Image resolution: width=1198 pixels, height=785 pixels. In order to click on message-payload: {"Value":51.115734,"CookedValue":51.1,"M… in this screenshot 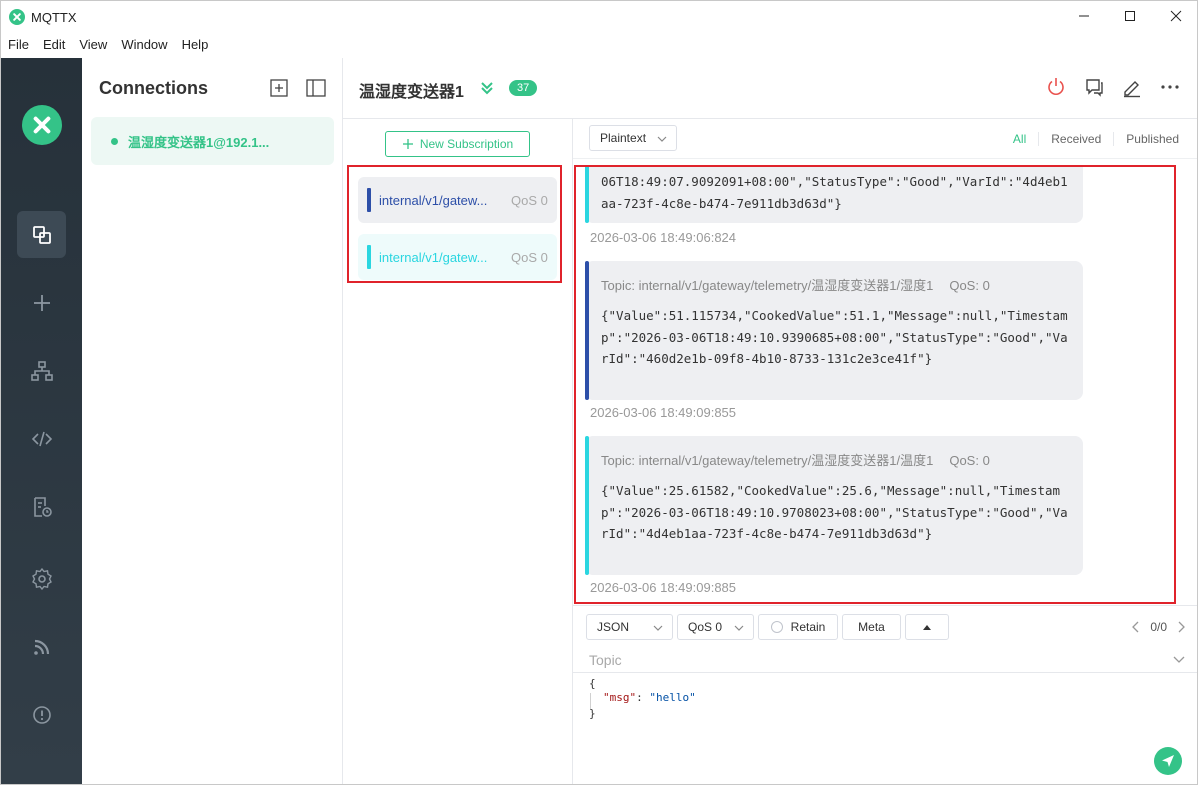, I will do `click(834, 337)`.